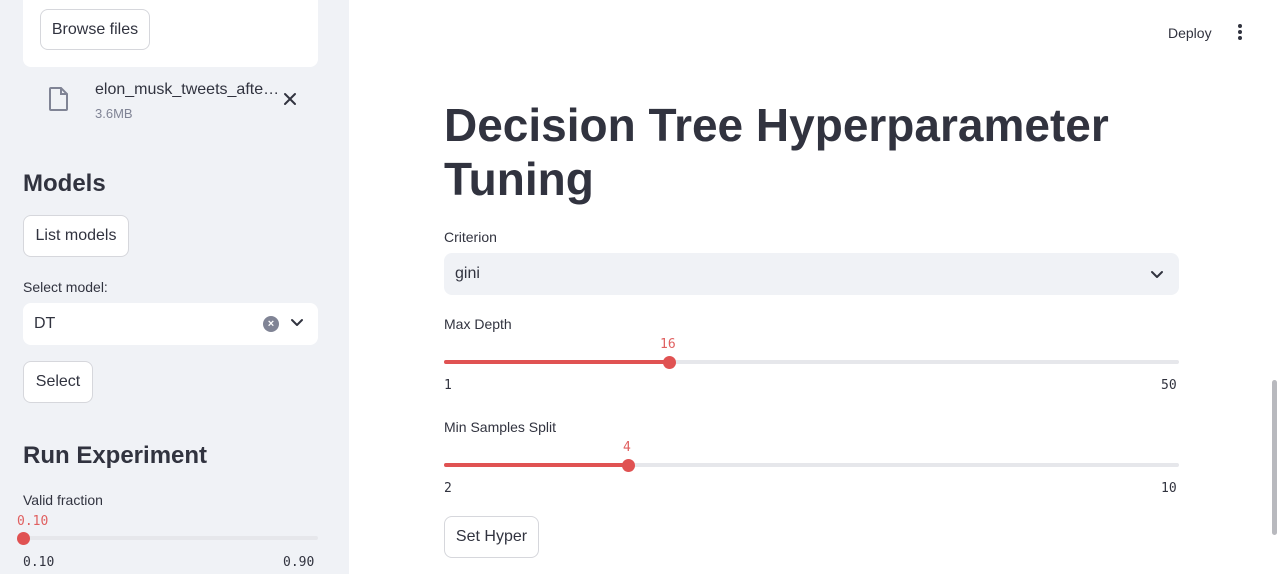  Describe the element at coordinates (556, 362) in the screenshot. I see `max-depth-fill` at that location.